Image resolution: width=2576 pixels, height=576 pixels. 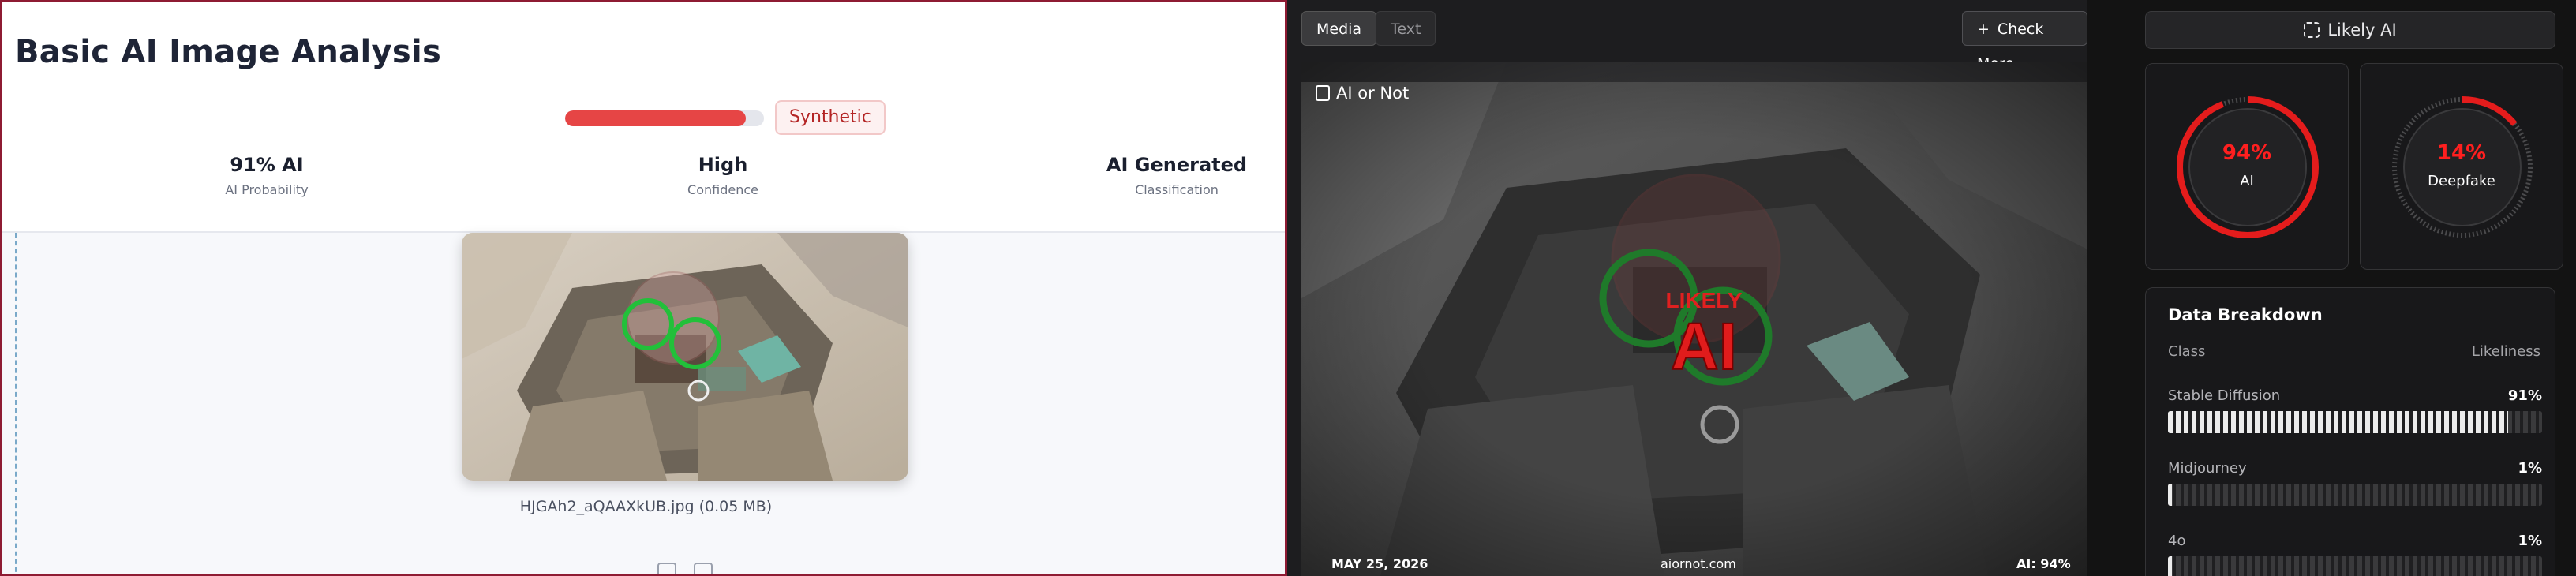 I want to click on stat-value: 91% AI, so click(x=267, y=165).